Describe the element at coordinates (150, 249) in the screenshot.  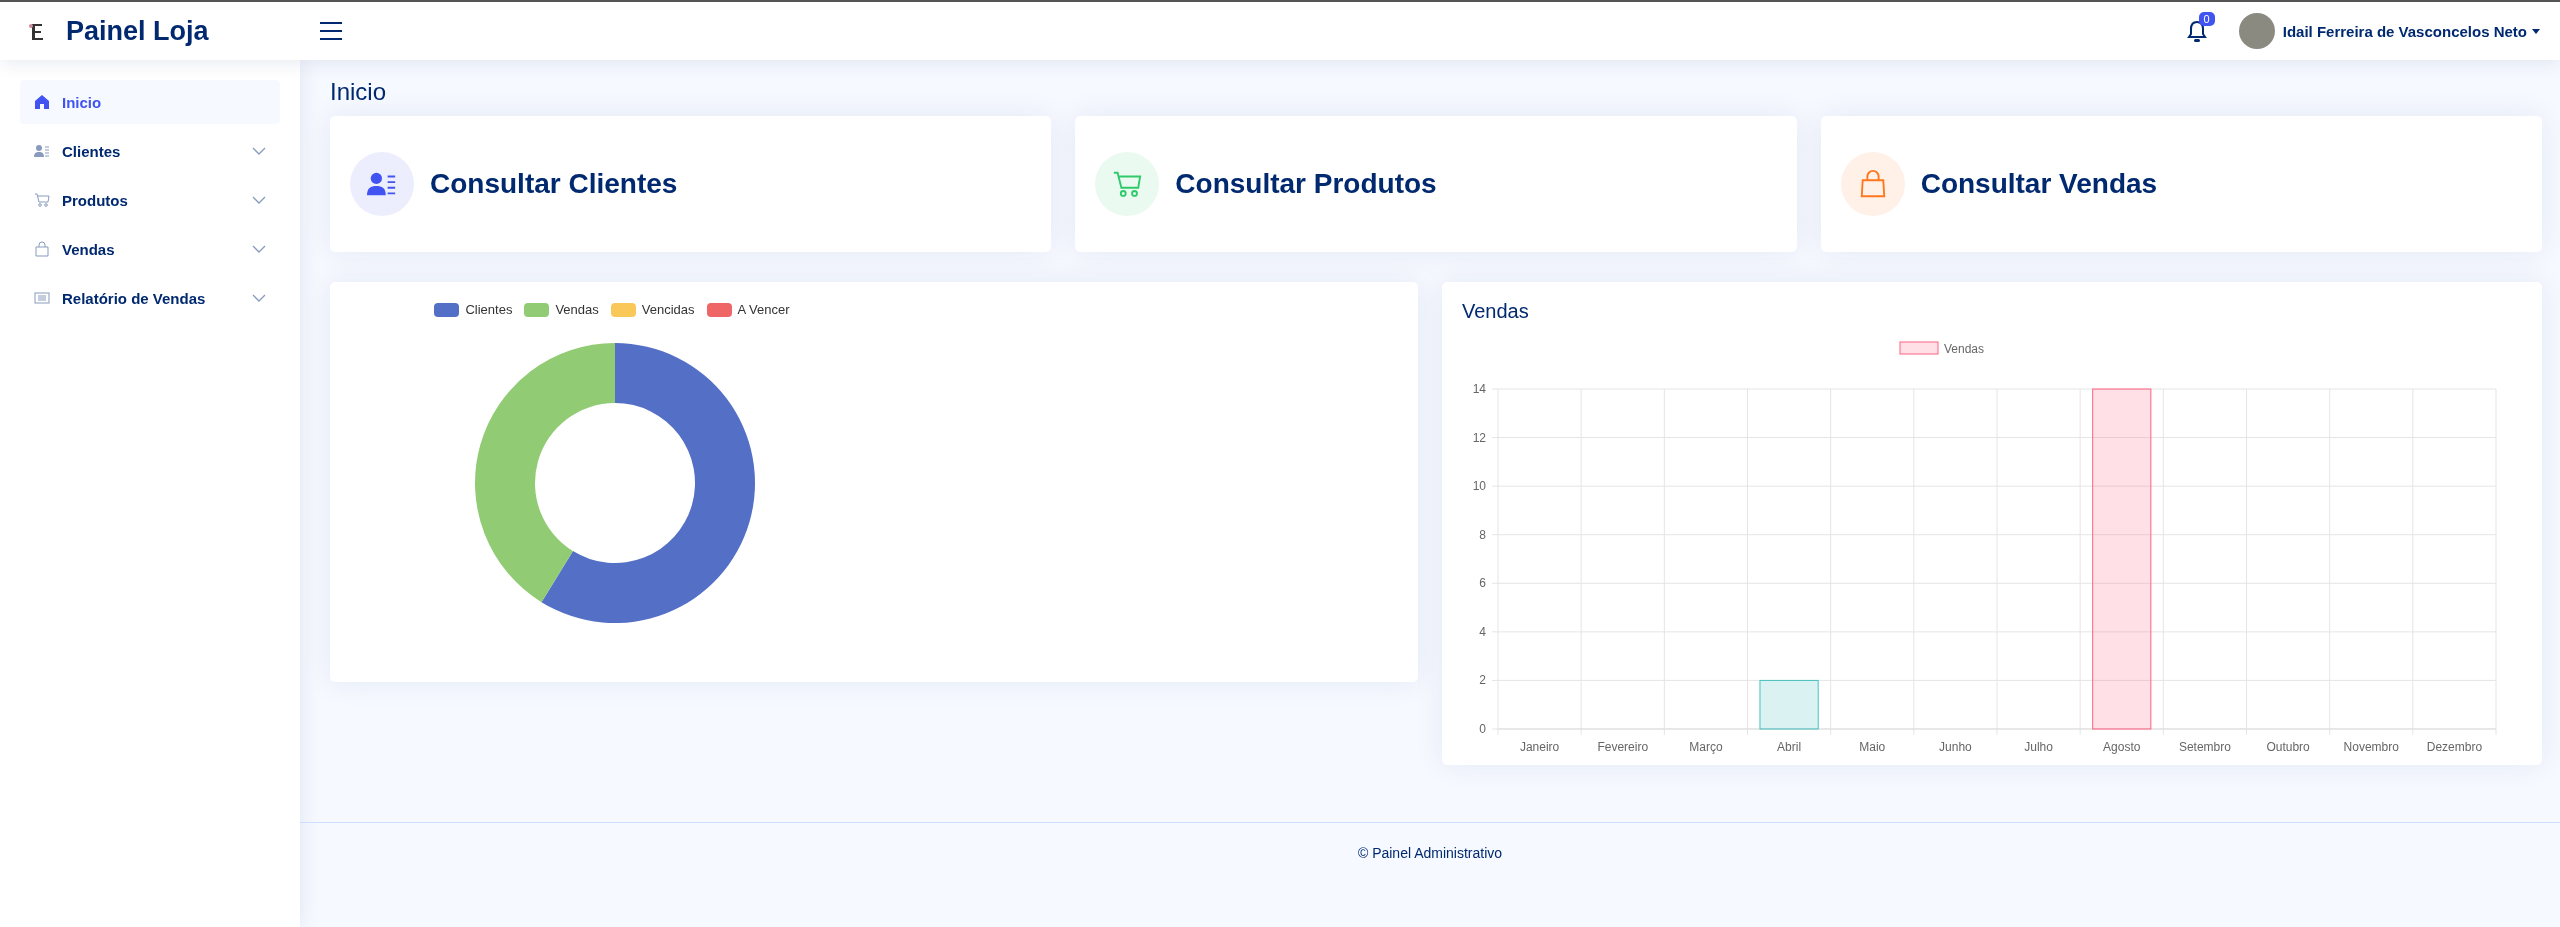
I see `sidebar-item: Vendas` at that location.